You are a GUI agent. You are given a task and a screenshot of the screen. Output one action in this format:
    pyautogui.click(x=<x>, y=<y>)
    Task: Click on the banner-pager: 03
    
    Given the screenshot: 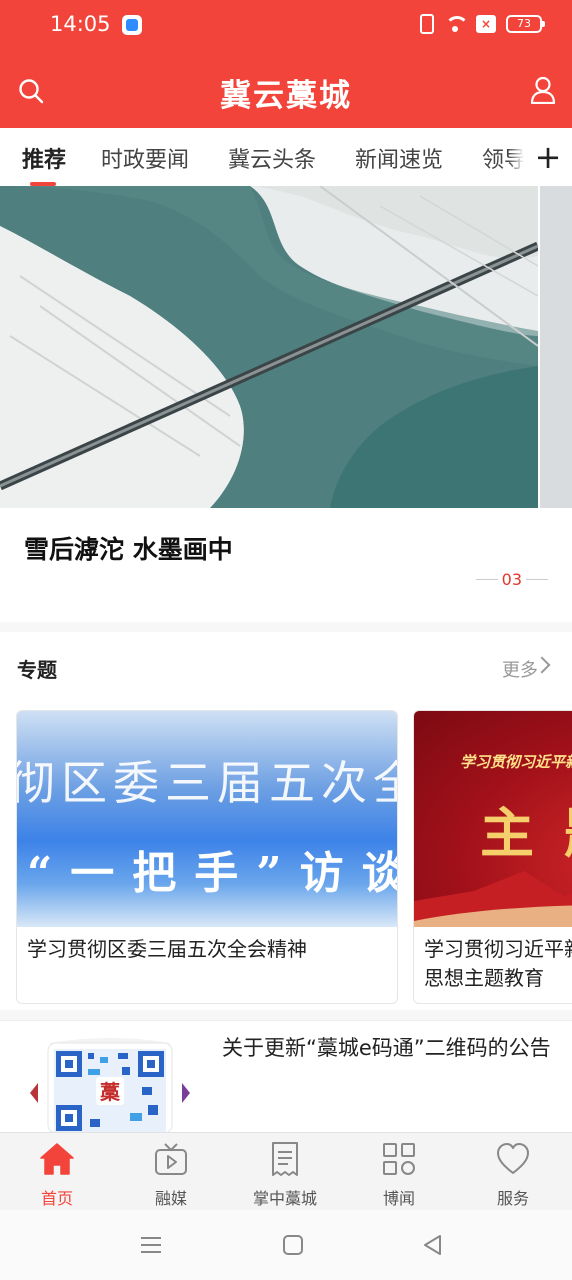 What is the action you would take?
    pyautogui.click(x=511, y=579)
    